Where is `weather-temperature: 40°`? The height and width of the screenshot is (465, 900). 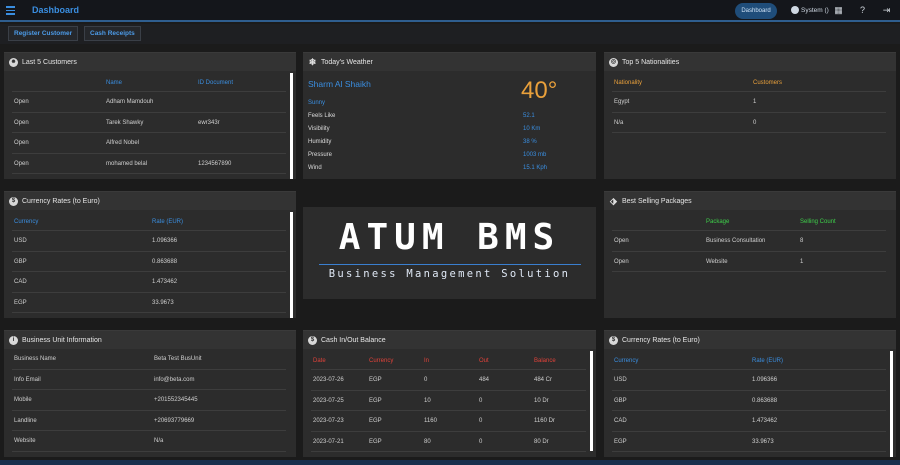
weather-temperature: 40° is located at coordinates (539, 90).